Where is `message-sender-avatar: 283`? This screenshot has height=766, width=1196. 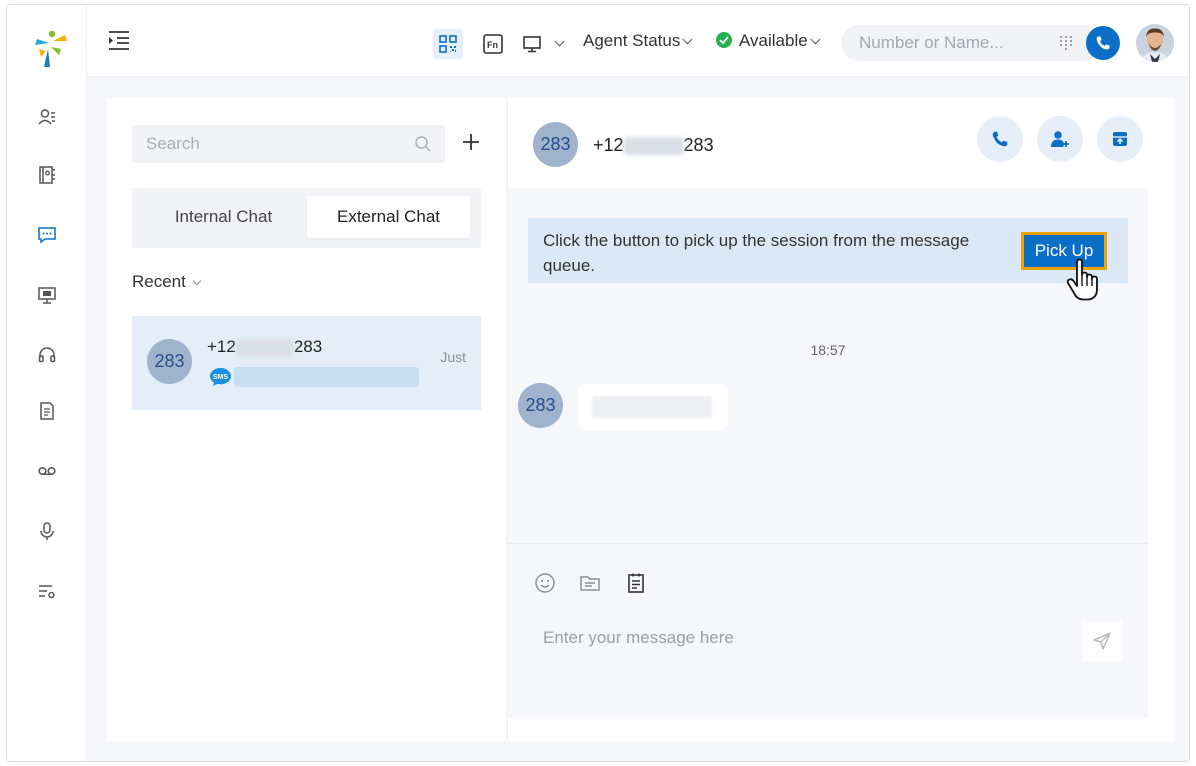 message-sender-avatar: 283 is located at coordinates (540, 405).